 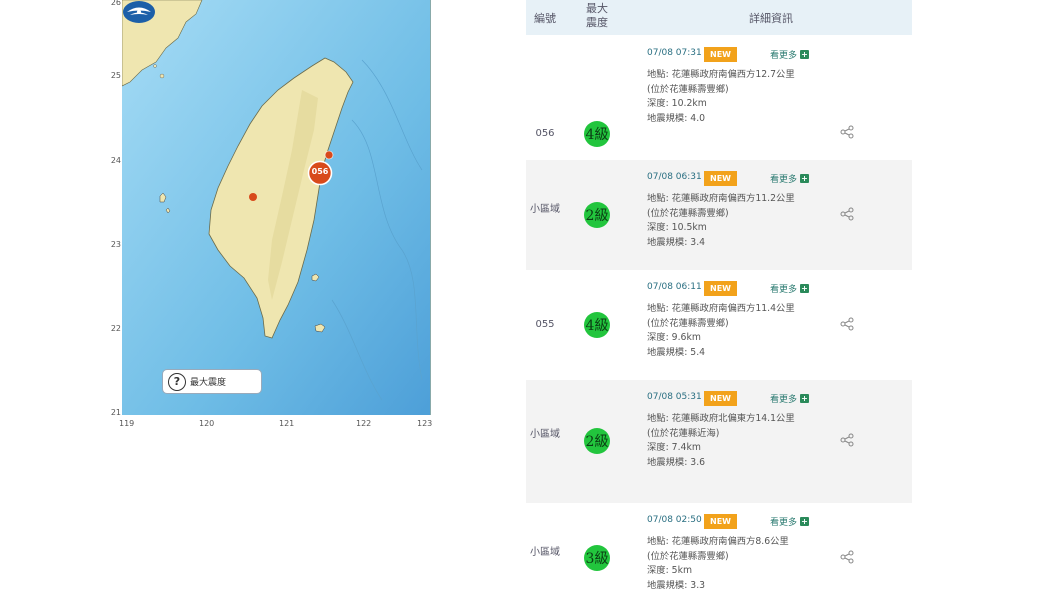 I want to click on event-magnitude: 地震規模: 3.4, so click(x=676, y=242).